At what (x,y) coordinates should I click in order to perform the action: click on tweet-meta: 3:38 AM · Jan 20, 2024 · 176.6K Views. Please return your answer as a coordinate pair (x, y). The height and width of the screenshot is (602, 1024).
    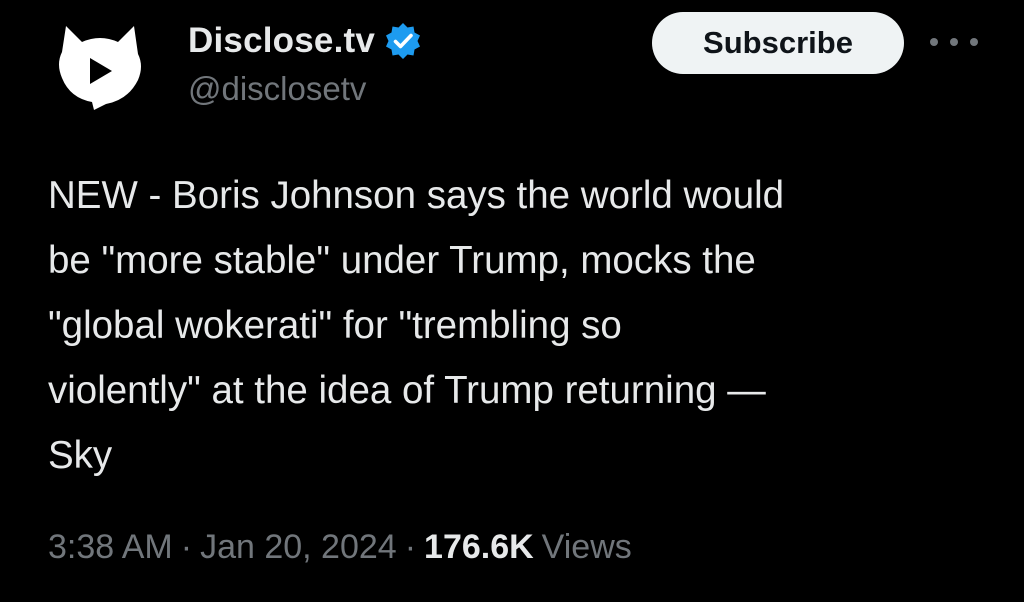
    Looking at the image, I should click on (340, 547).